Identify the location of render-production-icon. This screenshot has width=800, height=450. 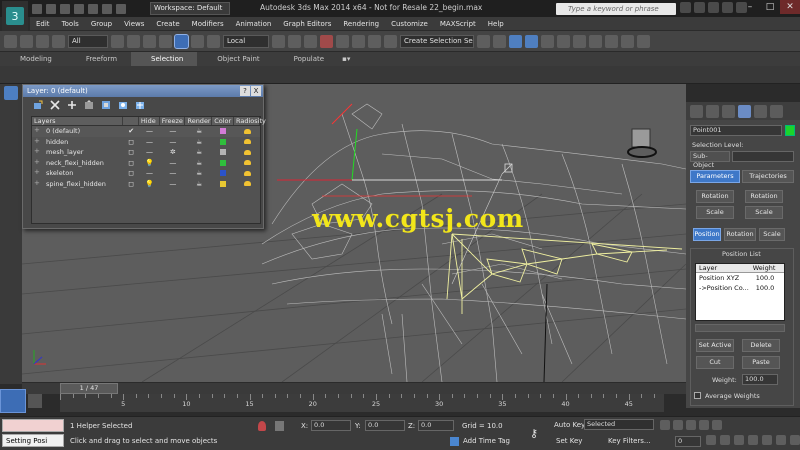
(643, 41).